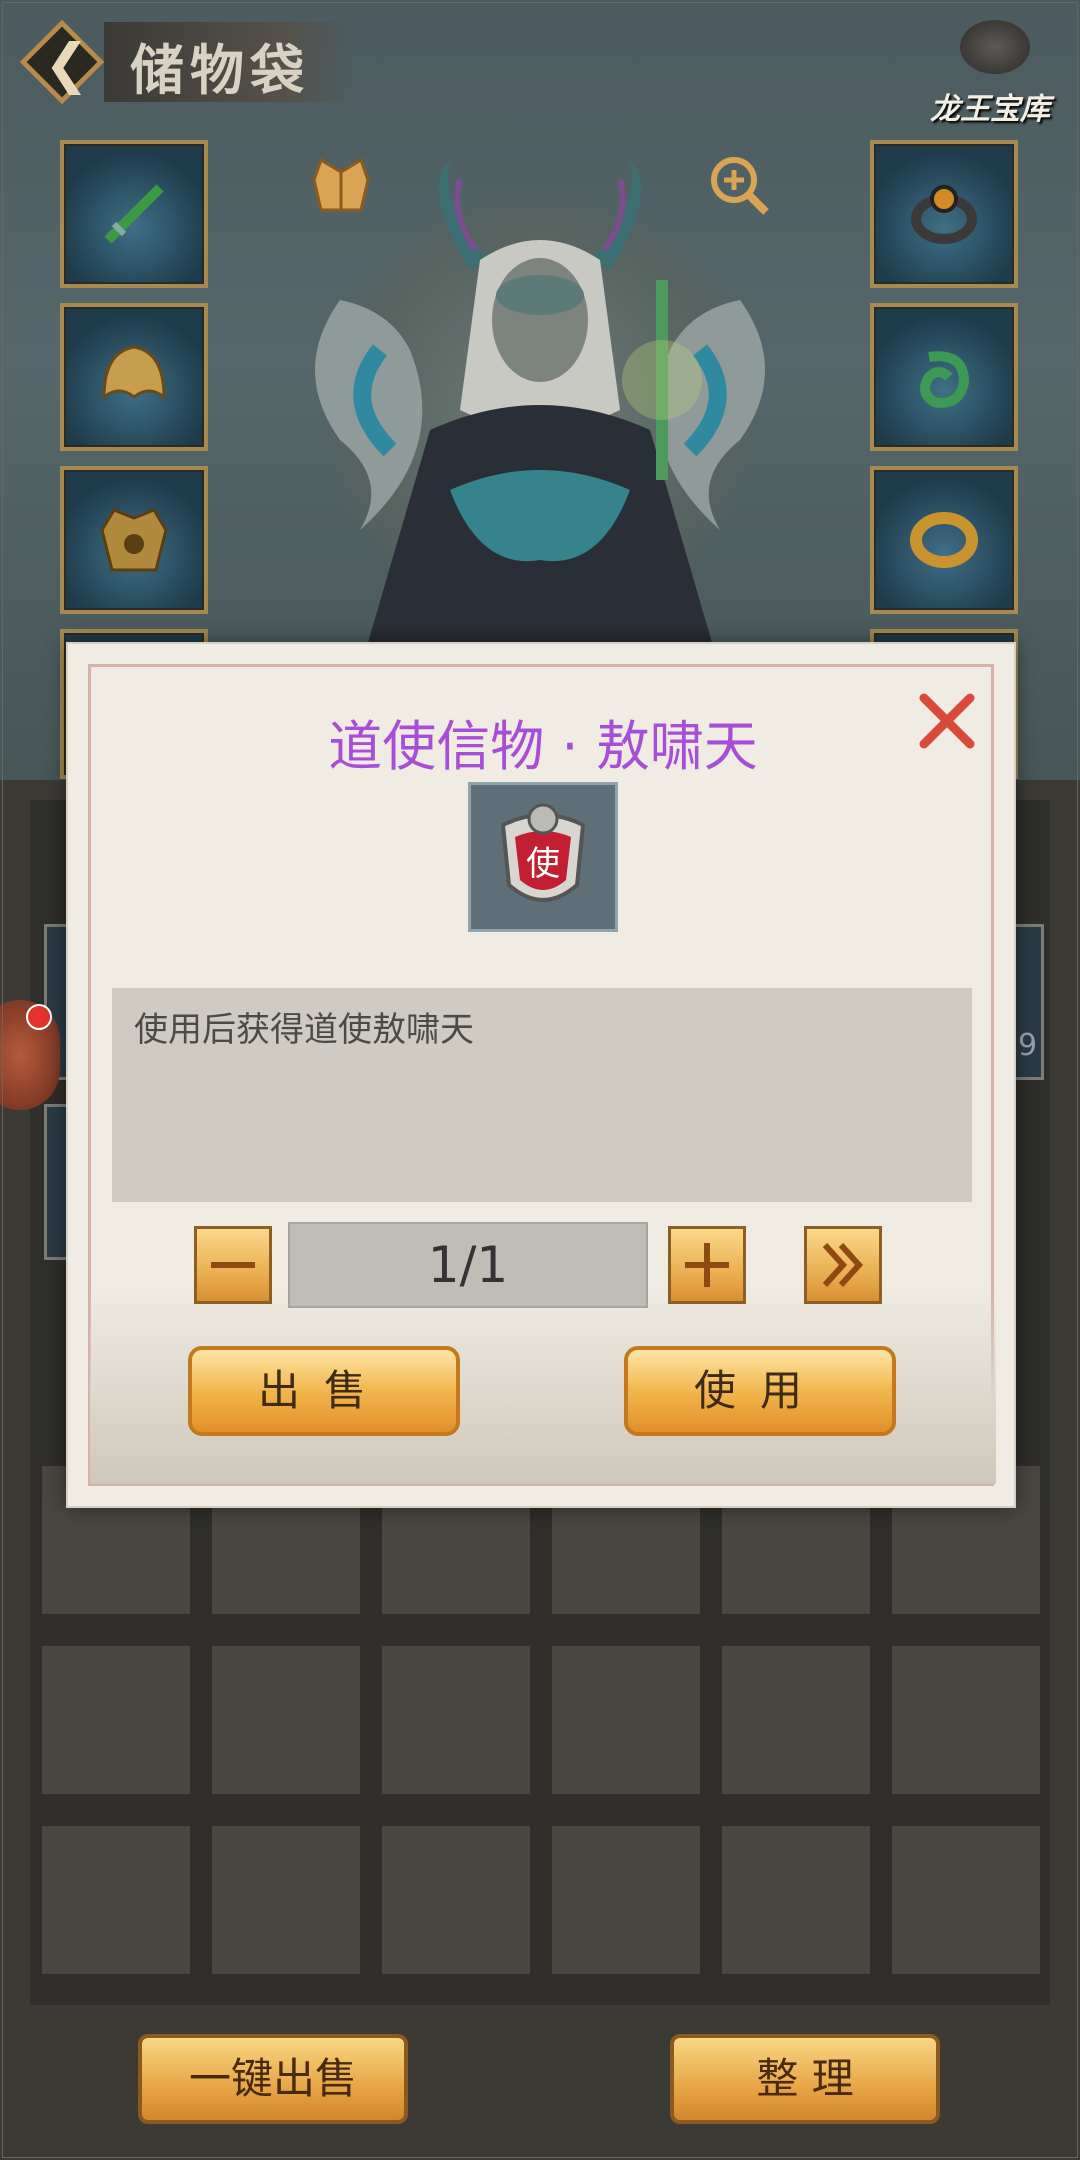  I want to click on description-box: 使用后获得道使敖啸天, so click(542, 1095).